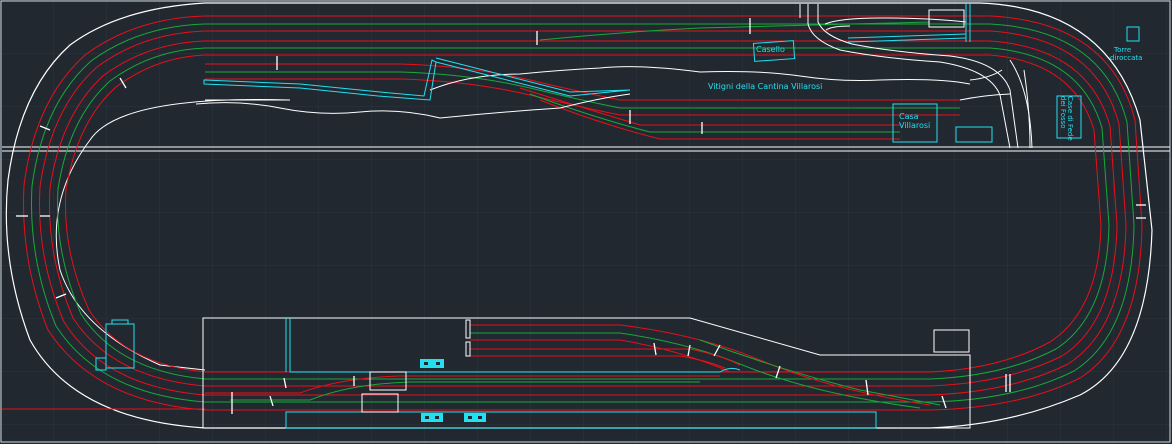 The image size is (1172, 444). What do you see at coordinates (770, 49) in the screenshot?
I see `label-casello: Casello` at bounding box center [770, 49].